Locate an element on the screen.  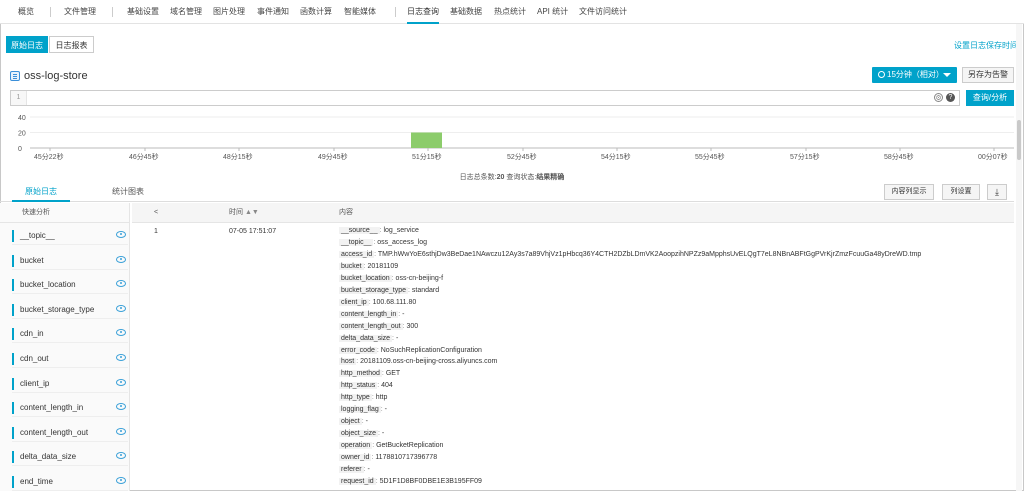
row-index: 1 is located at coordinates (156, 231).